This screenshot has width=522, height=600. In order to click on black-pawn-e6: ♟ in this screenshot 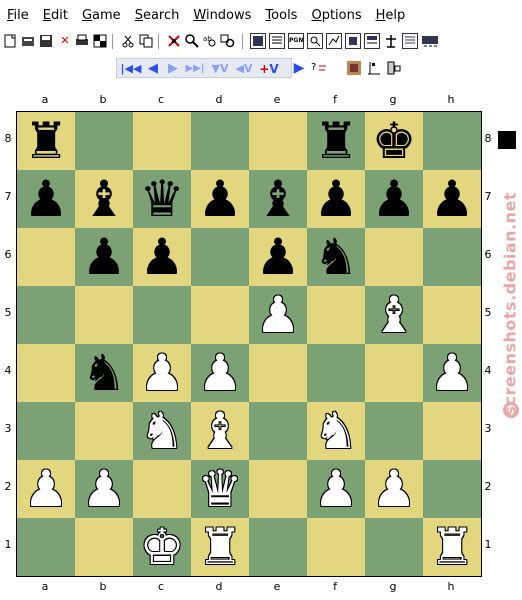, I will do `click(278, 257)`.